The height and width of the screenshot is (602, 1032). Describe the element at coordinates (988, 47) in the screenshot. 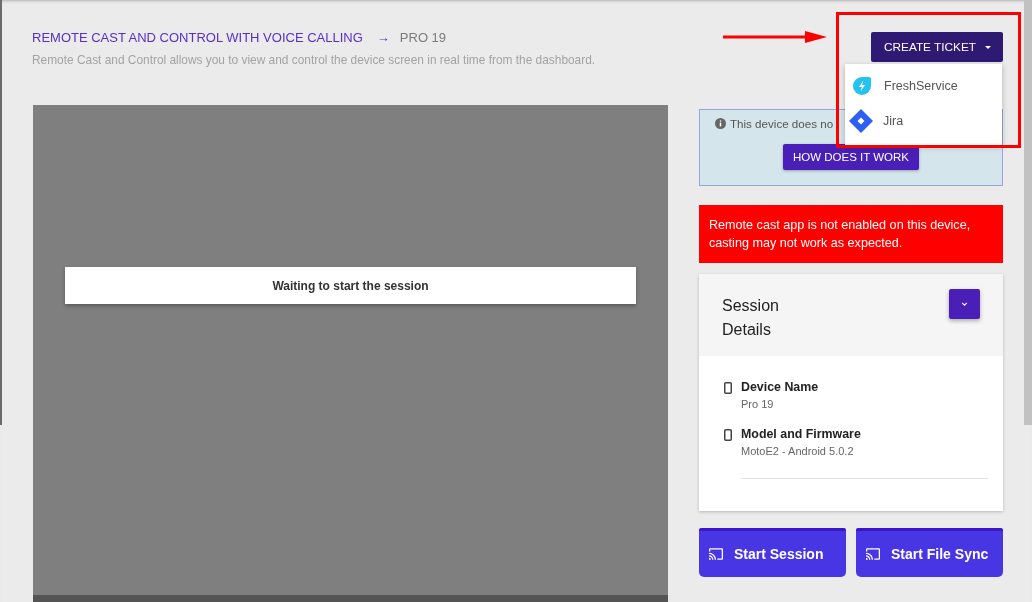

I see `caret-icon` at that location.